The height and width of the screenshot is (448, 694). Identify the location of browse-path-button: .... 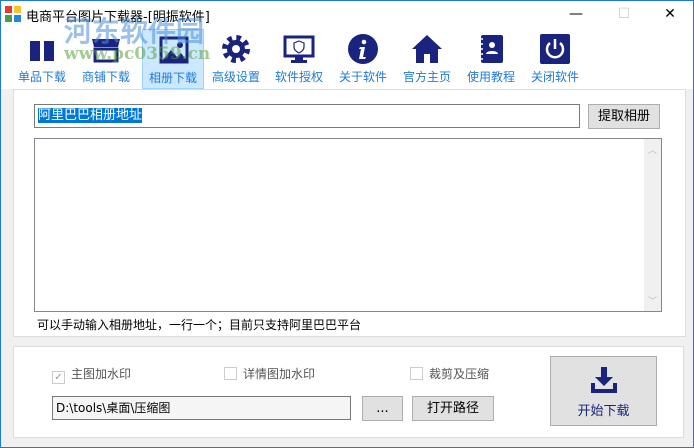
(382, 408).